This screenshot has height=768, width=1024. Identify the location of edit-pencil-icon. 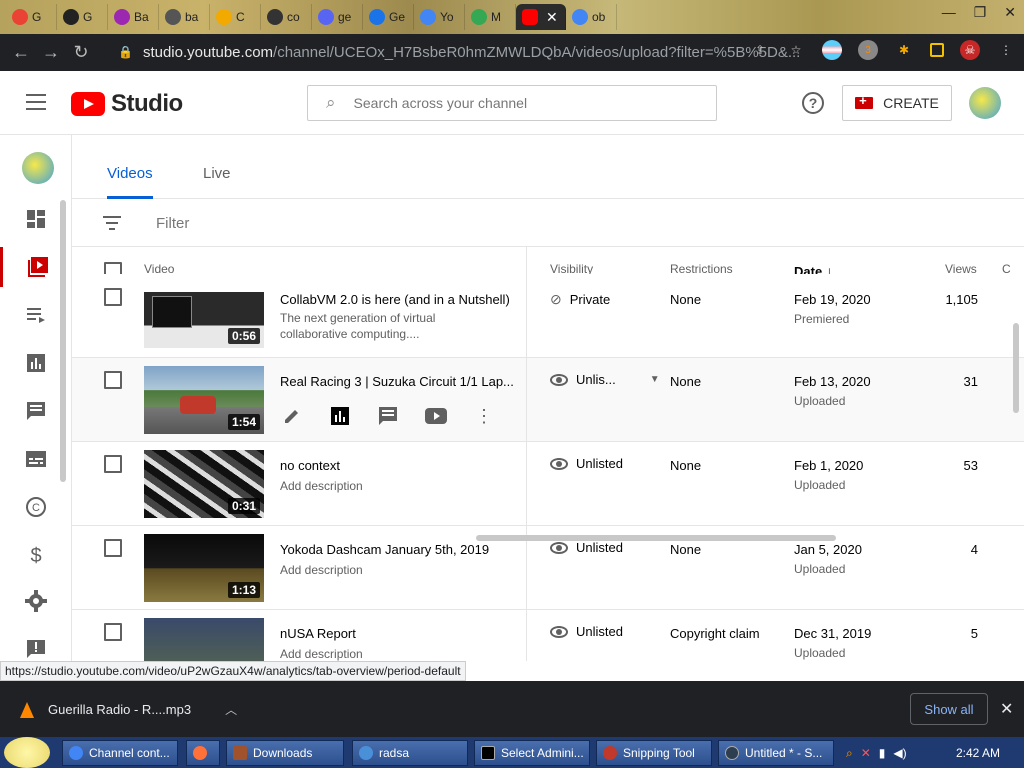
(292, 416).